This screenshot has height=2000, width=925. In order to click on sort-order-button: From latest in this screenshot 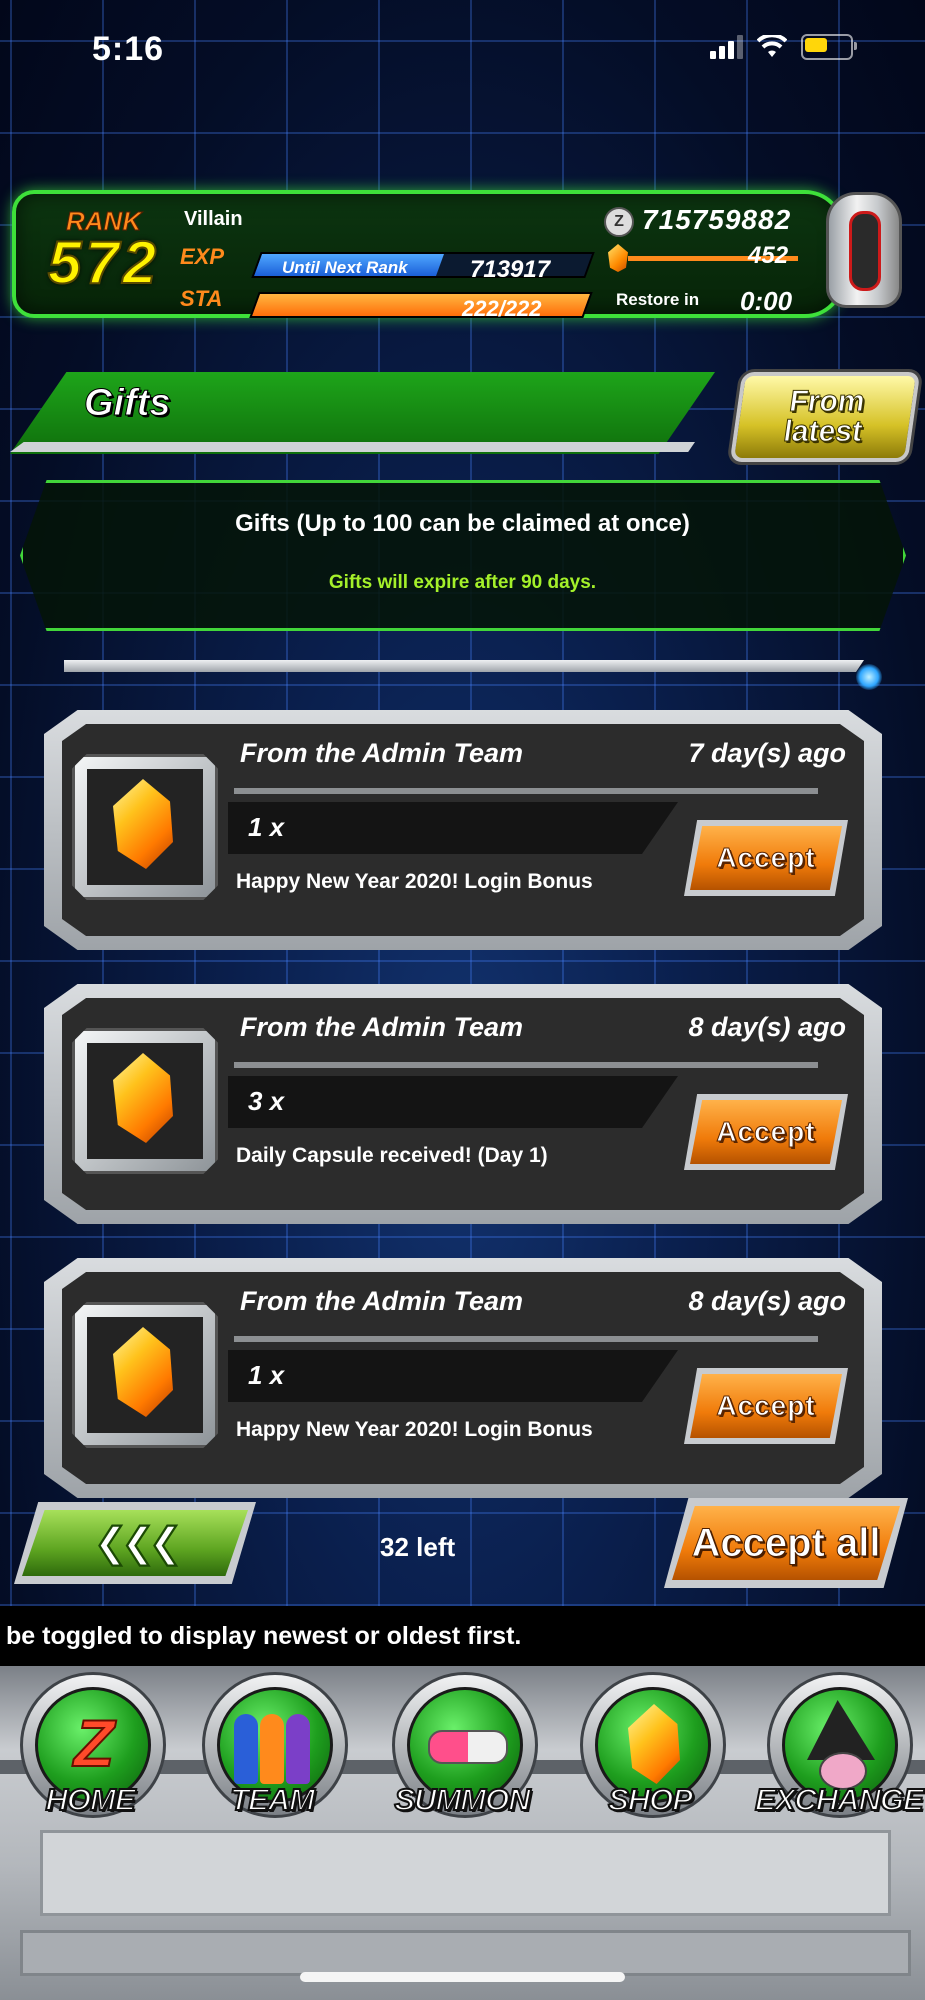, I will do `click(825, 417)`.